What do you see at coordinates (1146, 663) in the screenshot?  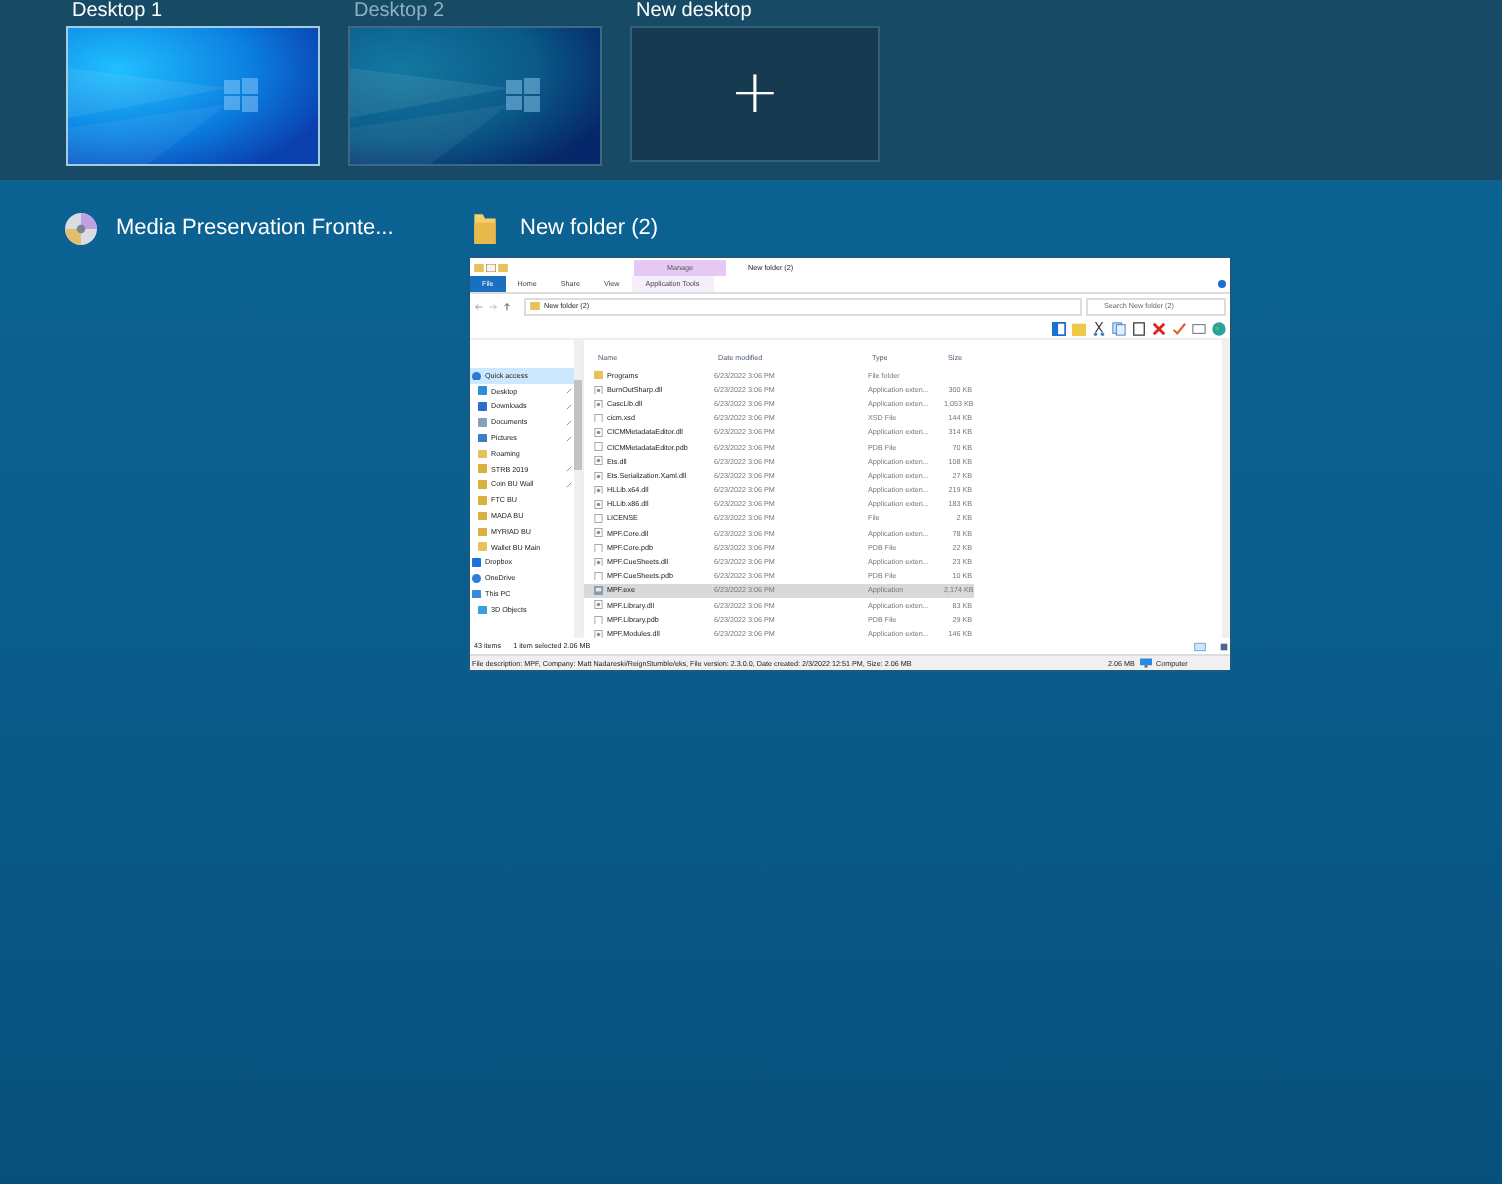 I see `computer-icon` at bounding box center [1146, 663].